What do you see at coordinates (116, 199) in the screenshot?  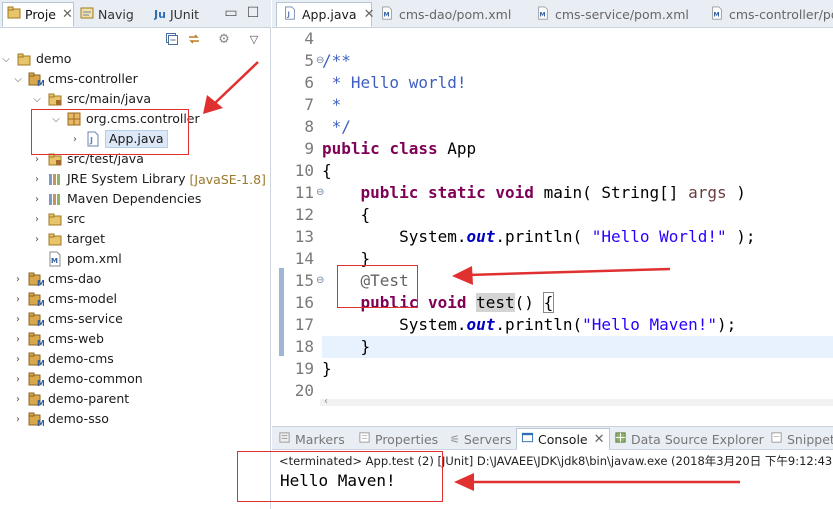 I see `tree-item-maven-dependencies: › Maven Dependencies` at bounding box center [116, 199].